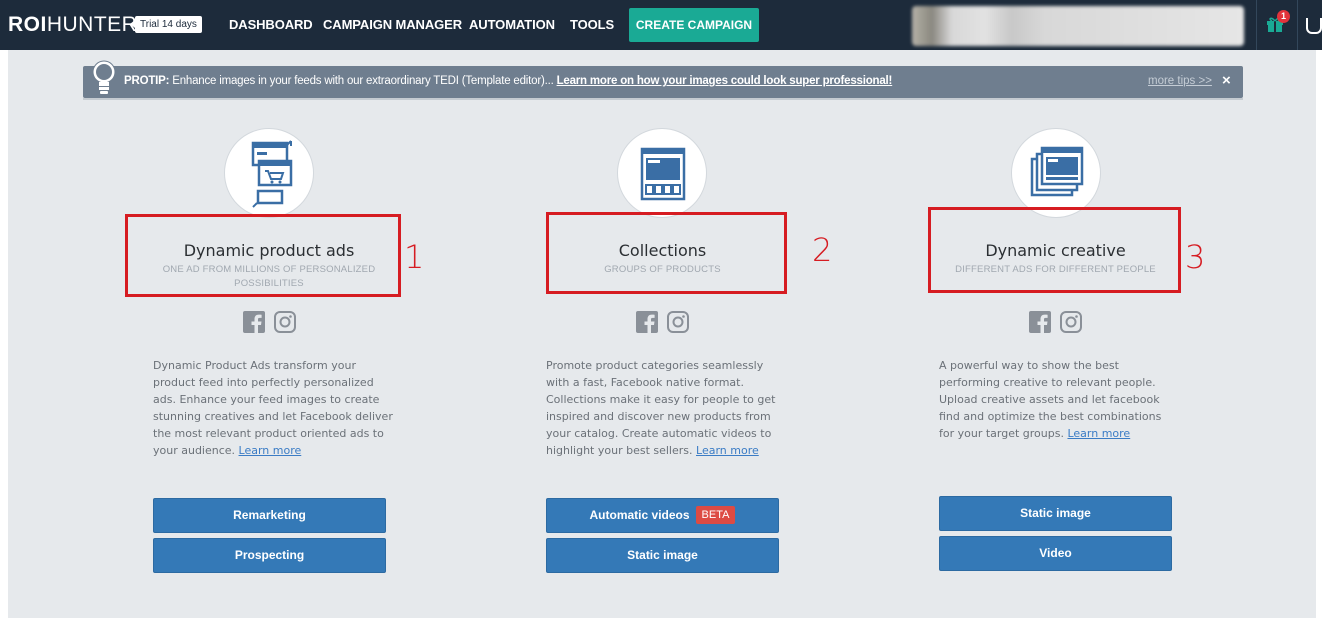 Image resolution: width=1322 pixels, height=618 pixels. I want to click on trial-badge: Trial 14 days, so click(166, 24).